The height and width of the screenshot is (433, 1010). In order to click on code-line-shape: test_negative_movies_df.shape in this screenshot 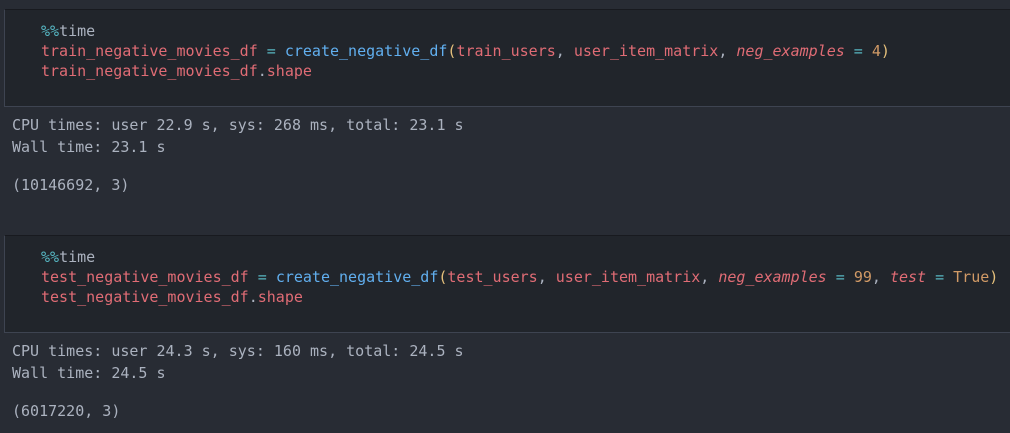, I will do `click(172, 297)`.